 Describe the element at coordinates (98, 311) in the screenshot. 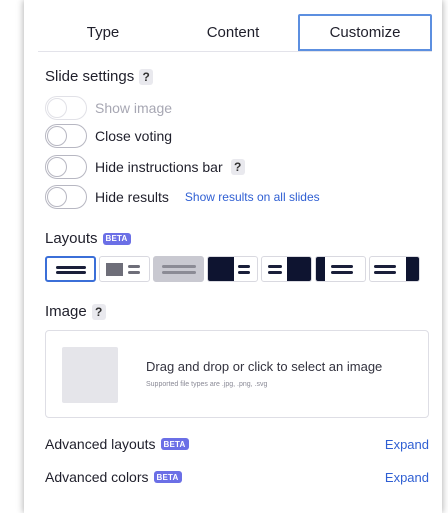

I see `image-help-icon: ?` at that location.